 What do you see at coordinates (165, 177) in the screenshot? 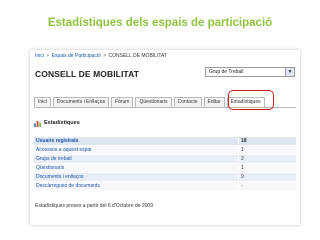
I see `table-row: Documents i enllaços 9` at bounding box center [165, 177].